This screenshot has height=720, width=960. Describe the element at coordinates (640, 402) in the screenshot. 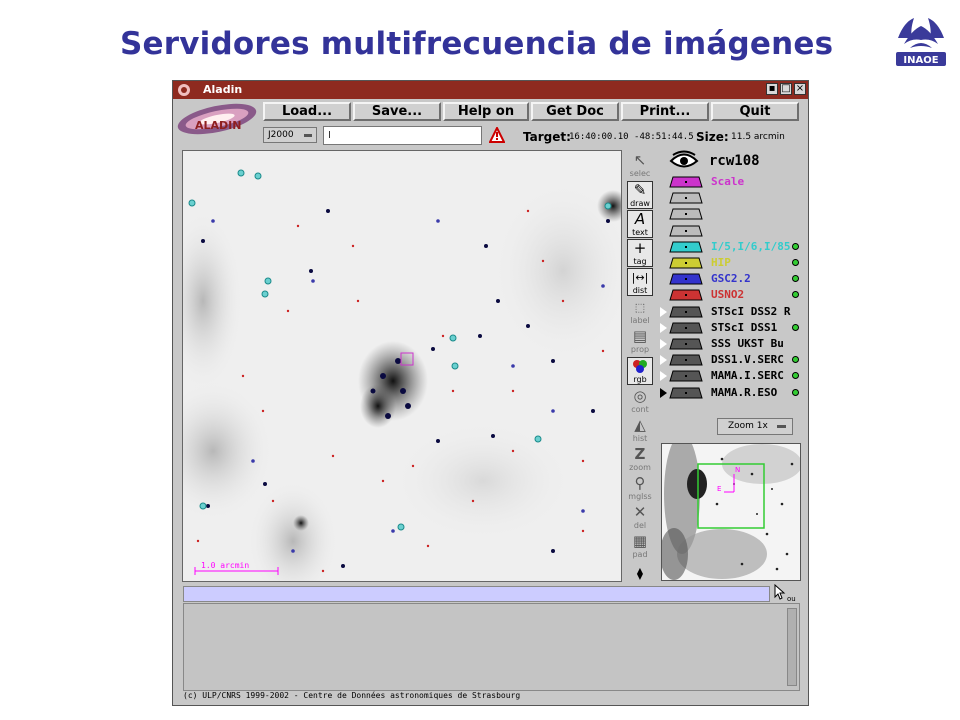

I see `tool-cont: ◎ cont` at that location.